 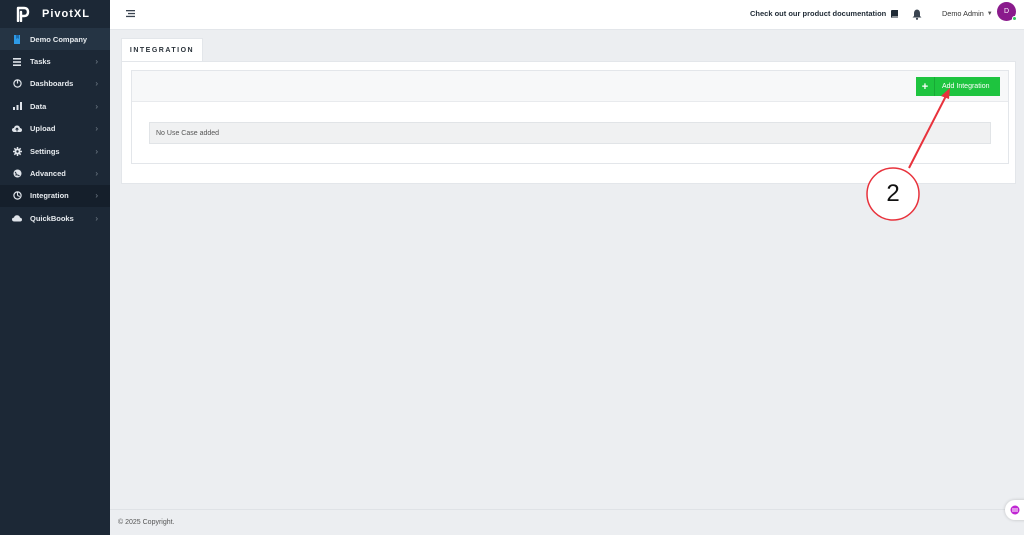 What do you see at coordinates (52, 84) in the screenshot?
I see `sidebar-item-label: Dashboards` at bounding box center [52, 84].